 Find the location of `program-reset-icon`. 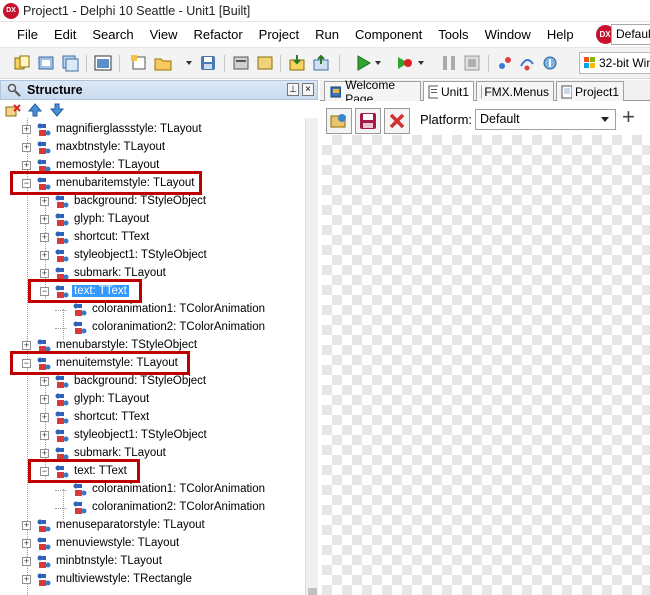

program-reset-icon is located at coordinates (472, 63).